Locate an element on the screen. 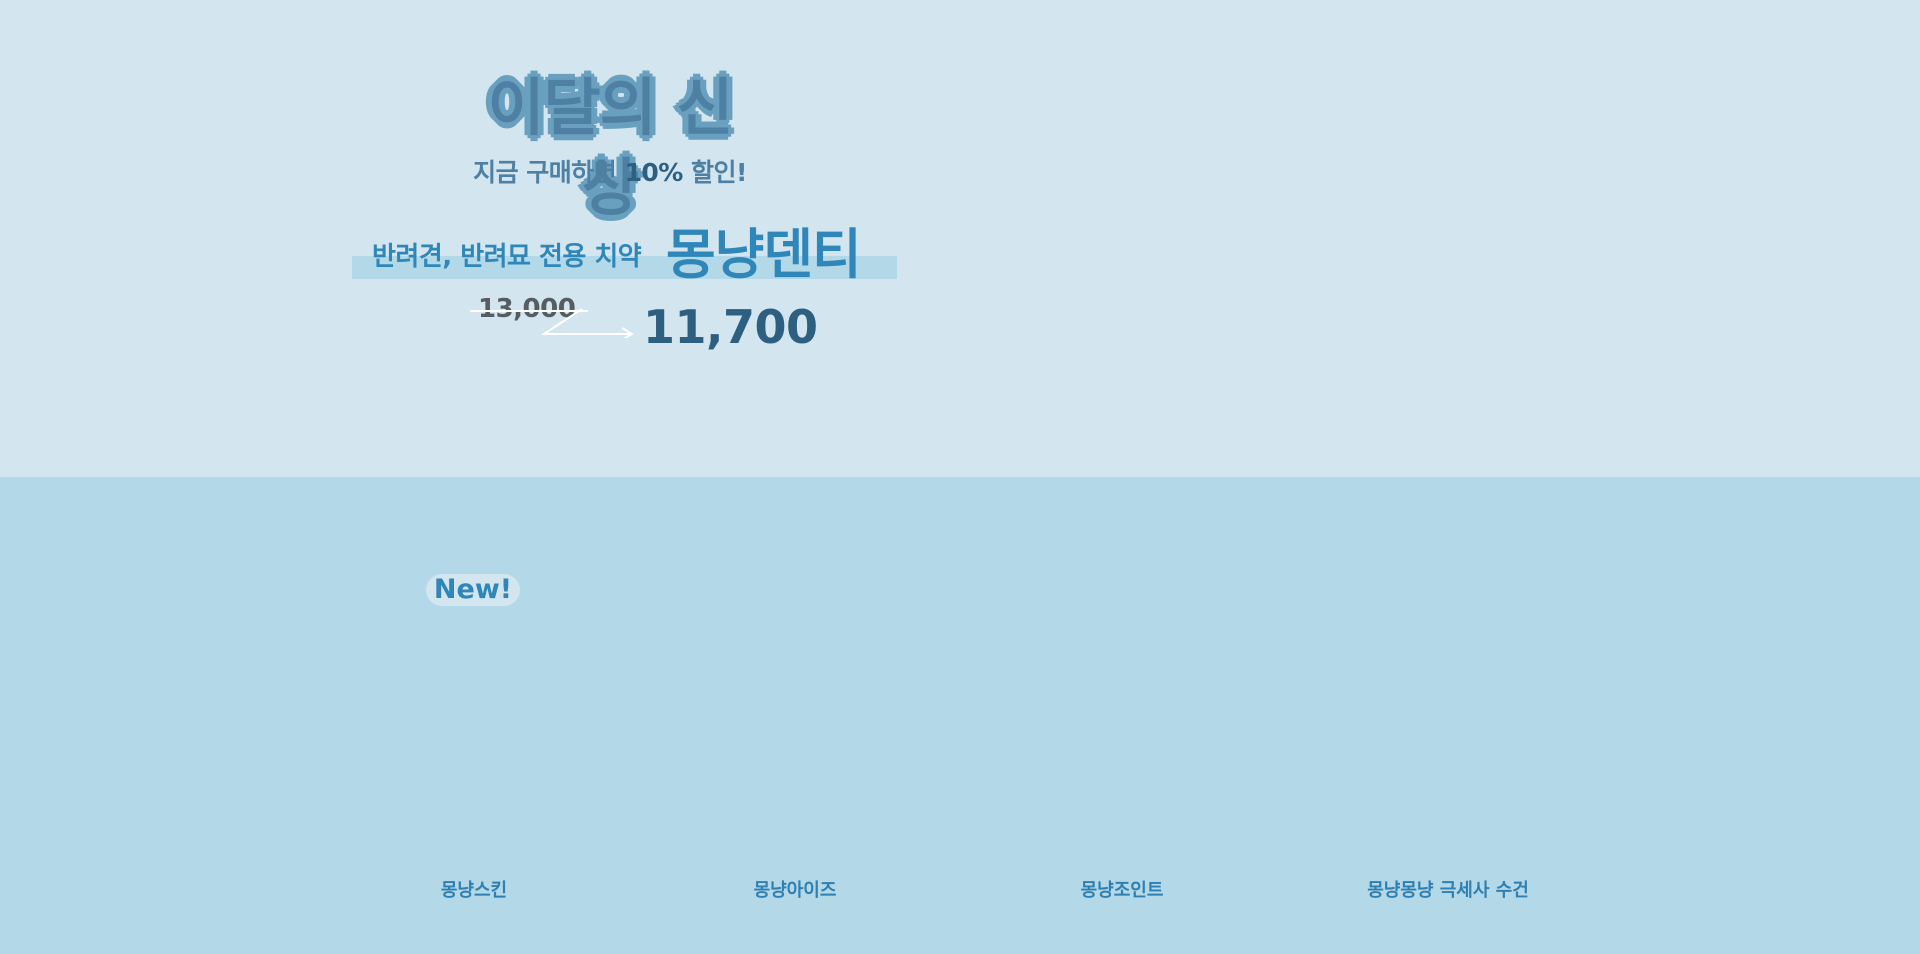 The height and width of the screenshot is (954, 1920). arrow-icon is located at coordinates (587, 323).